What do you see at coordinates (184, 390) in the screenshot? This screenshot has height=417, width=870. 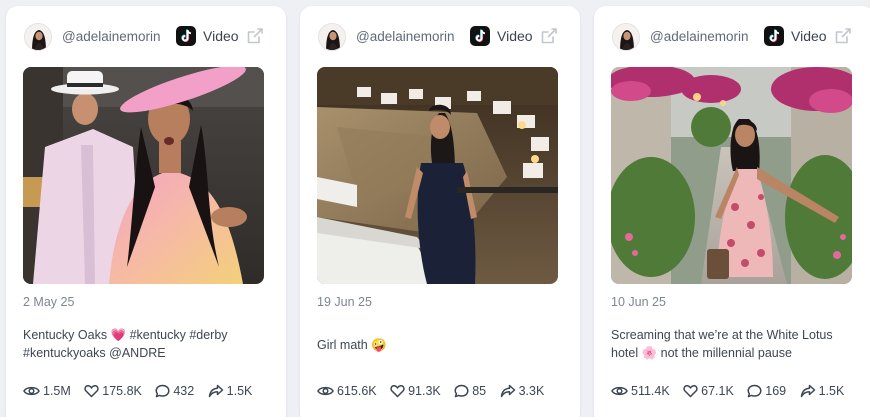 I see `comments-count: 432` at bounding box center [184, 390].